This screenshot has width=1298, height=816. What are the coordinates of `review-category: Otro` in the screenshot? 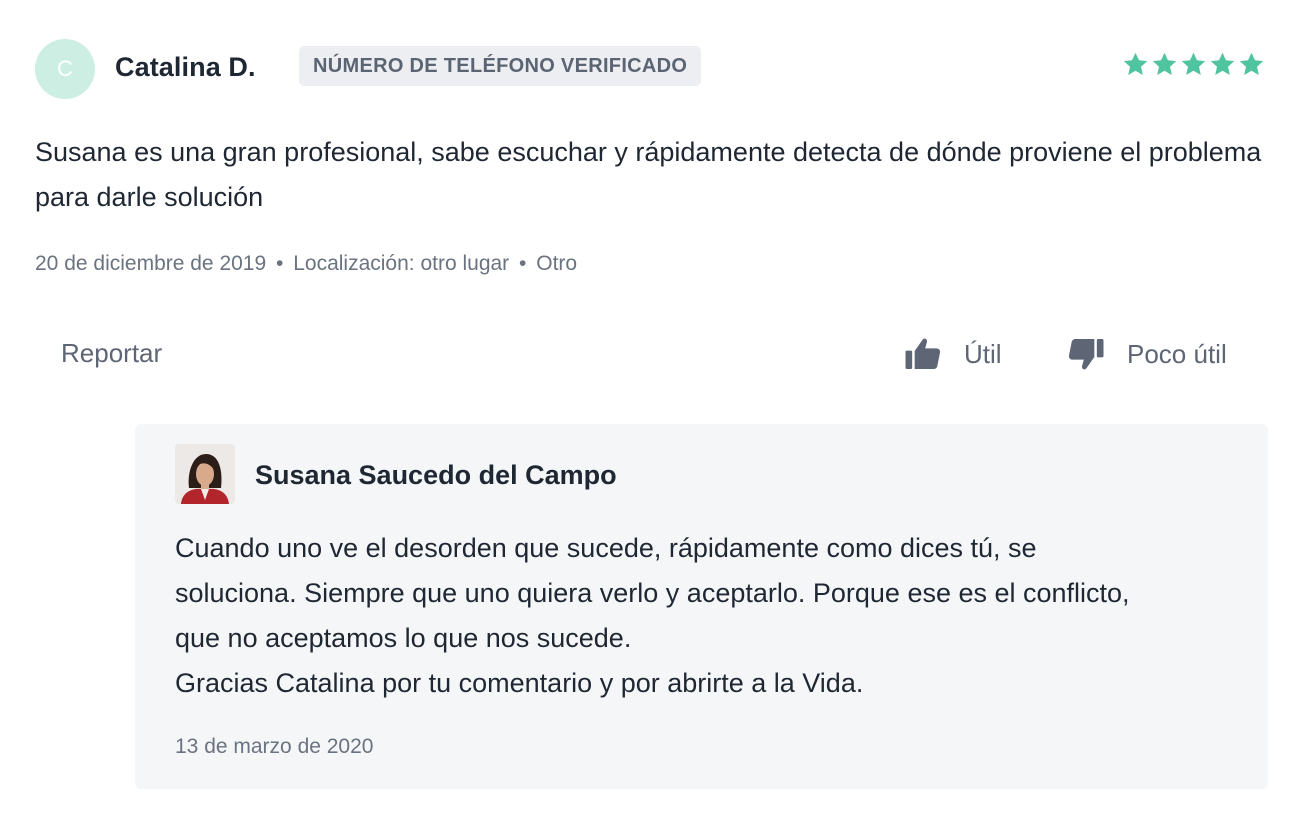 It's located at (557, 263).